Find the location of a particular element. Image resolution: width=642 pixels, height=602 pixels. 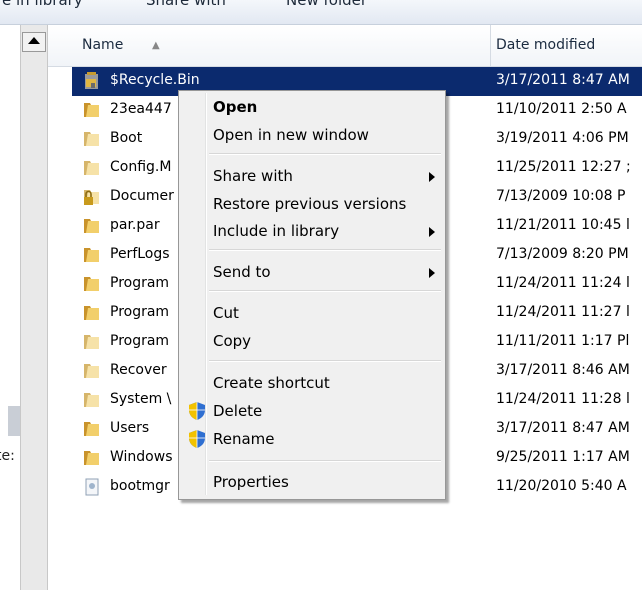

menu-item-label: Rename is located at coordinates (244, 439).